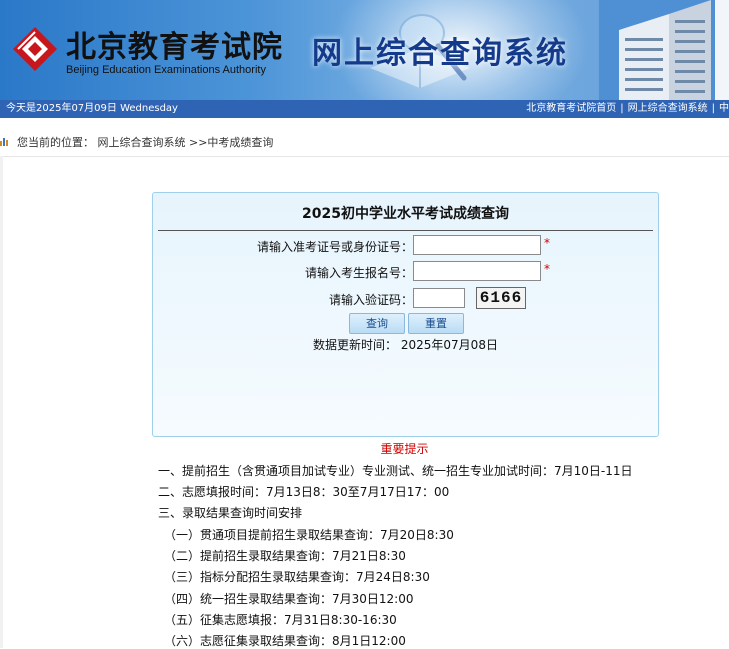 Image resolution: width=729 pixels, height=649 pixels. What do you see at coordinates (358, 273) in the screenshot?
I see `registration-number-label: 请输入考生报名号：` at bounding box center [358, 273].